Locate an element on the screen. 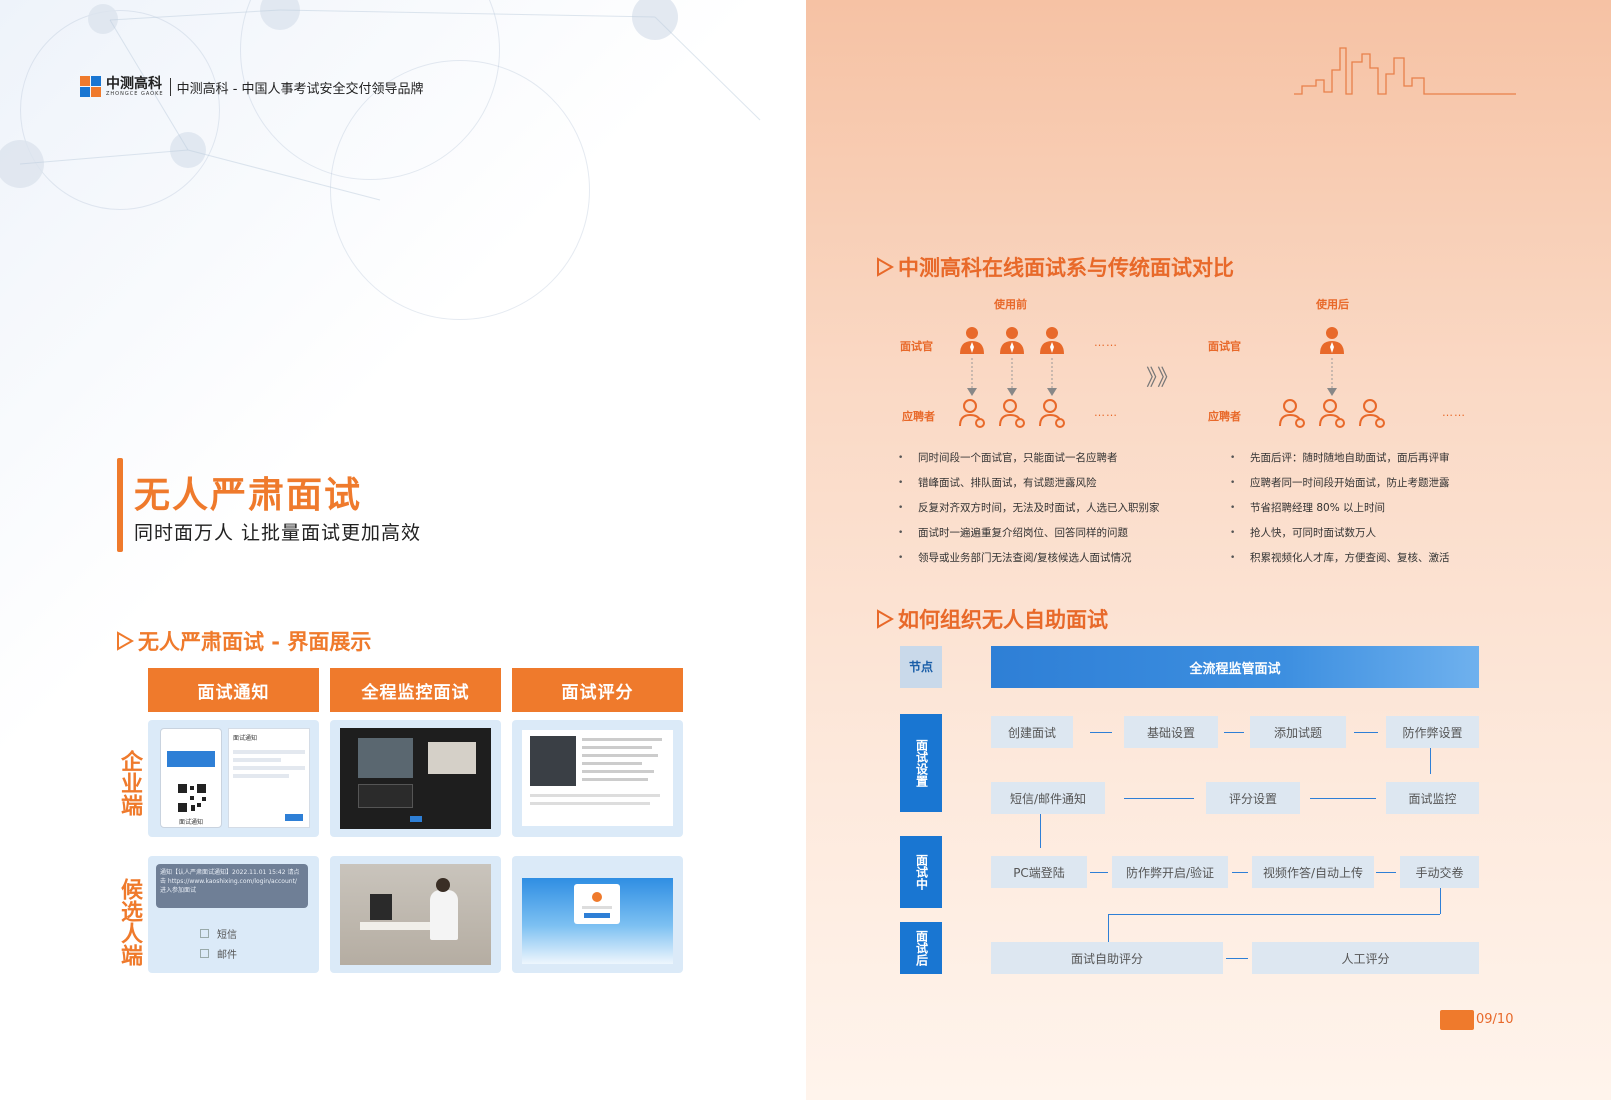 The height and width of the screenshot is (1100, 1611). flow-node-label: 节点 is located at coordinates (921, 667).